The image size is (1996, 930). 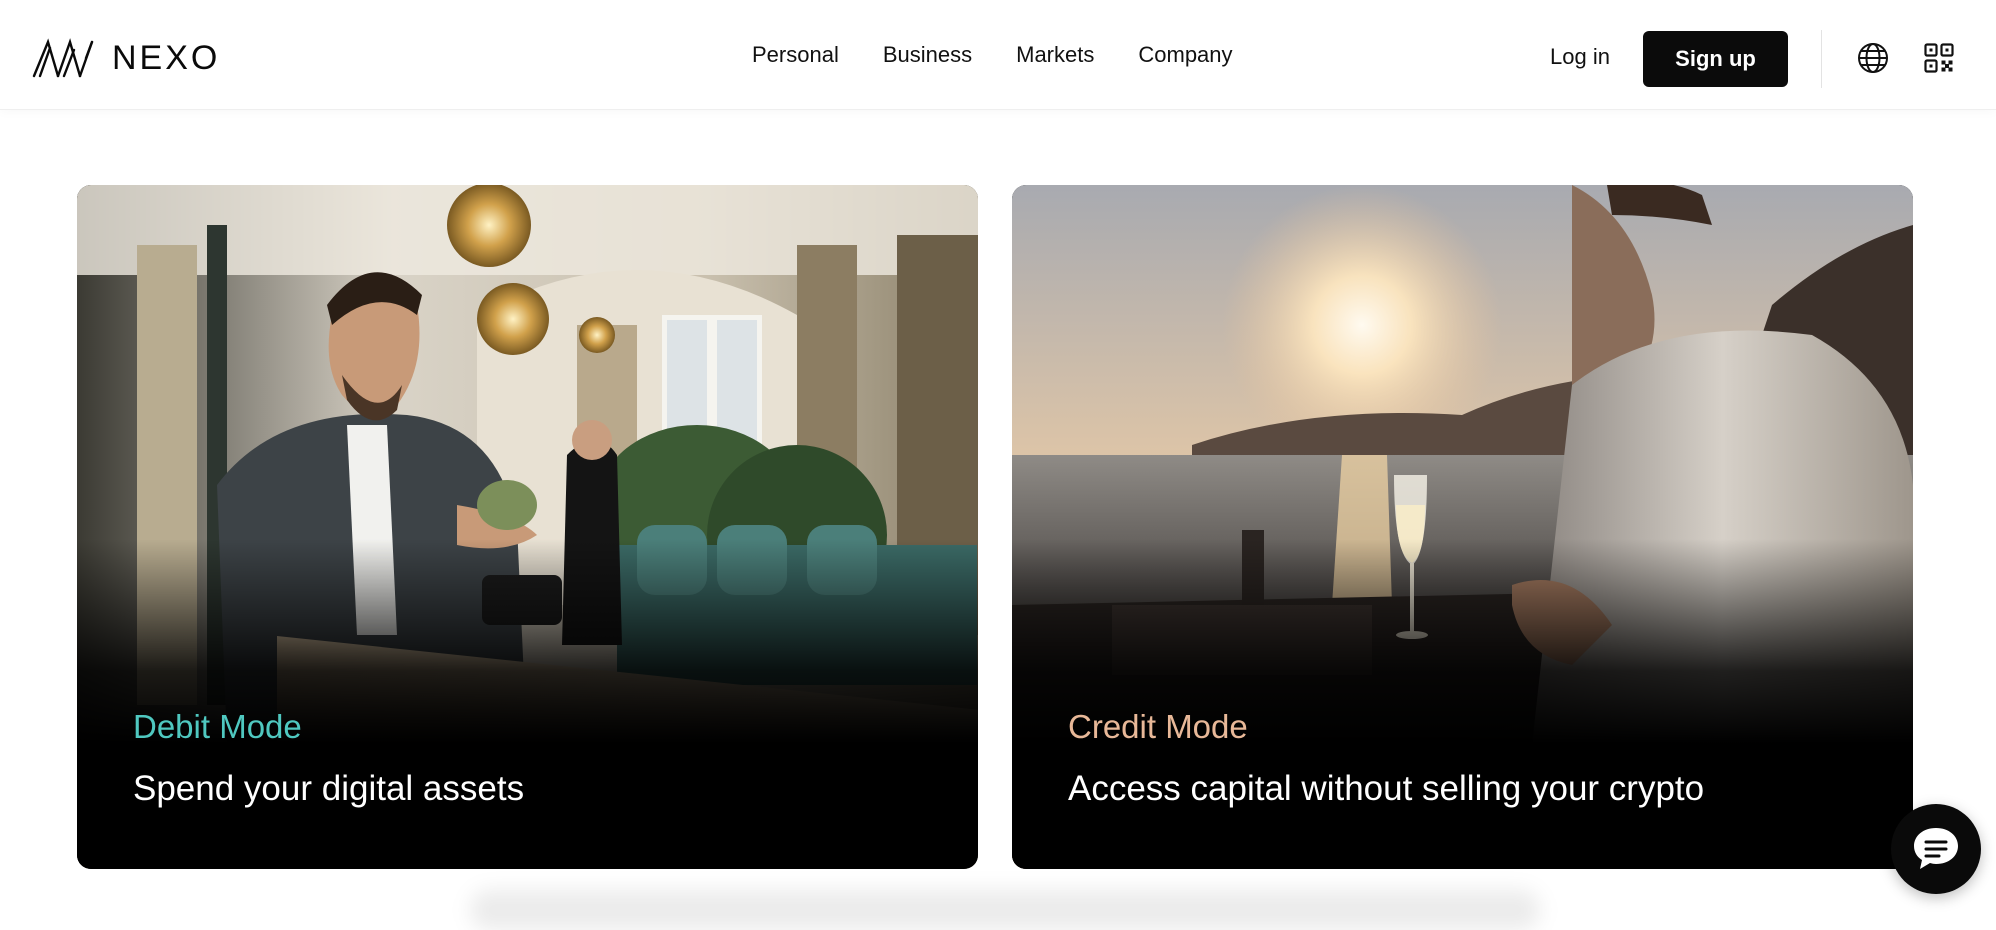 I want to click on nav-item-personal: Personal, so click(x=795, y=55).